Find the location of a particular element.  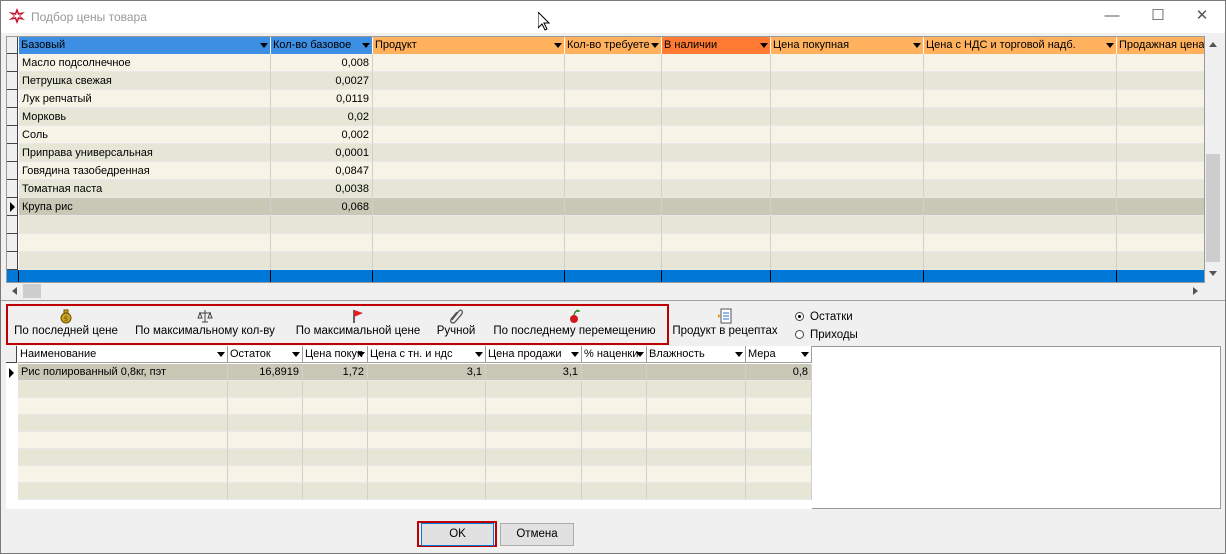

column-header: Цена с НДС и торговой надб. is located at coordinates (1020, 45).